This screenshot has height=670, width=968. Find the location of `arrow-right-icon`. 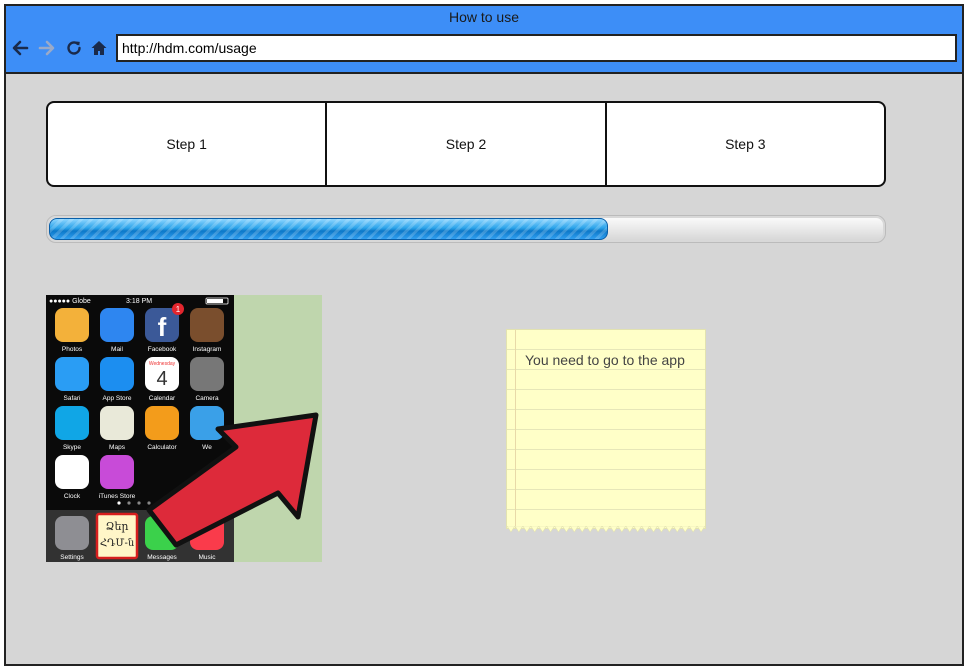

arrow-right-icon is located at coordinates (46, 48).